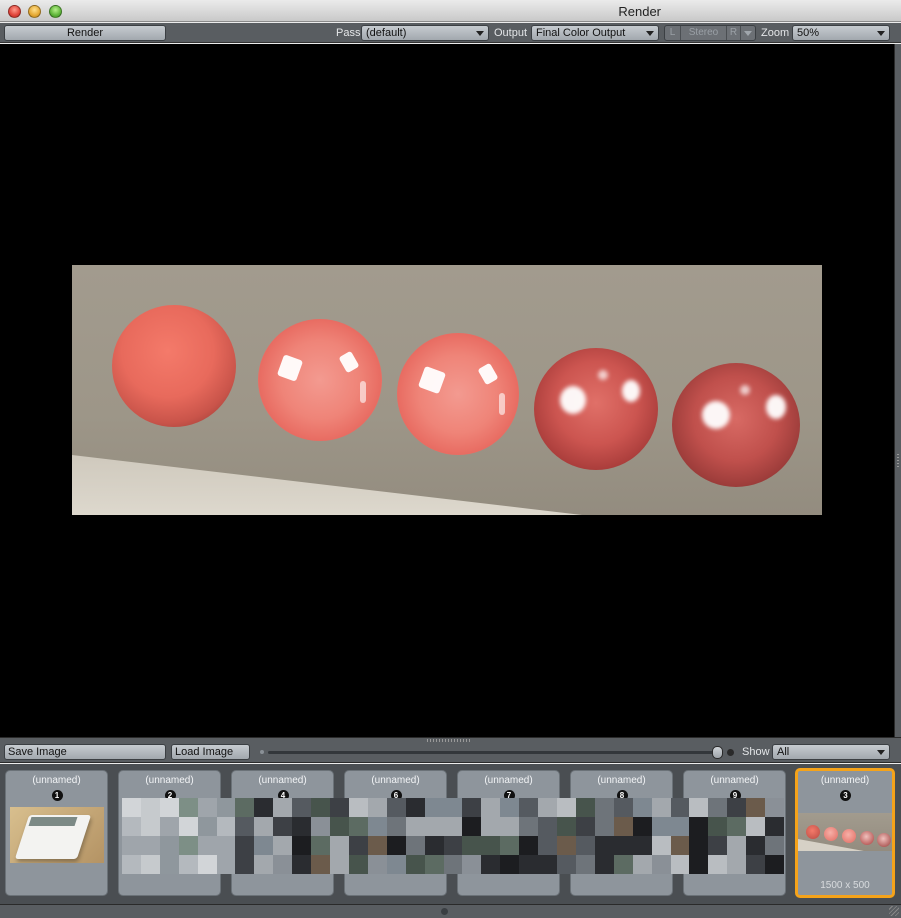  I want to click on chevron-down-icon, so click(881, 33).